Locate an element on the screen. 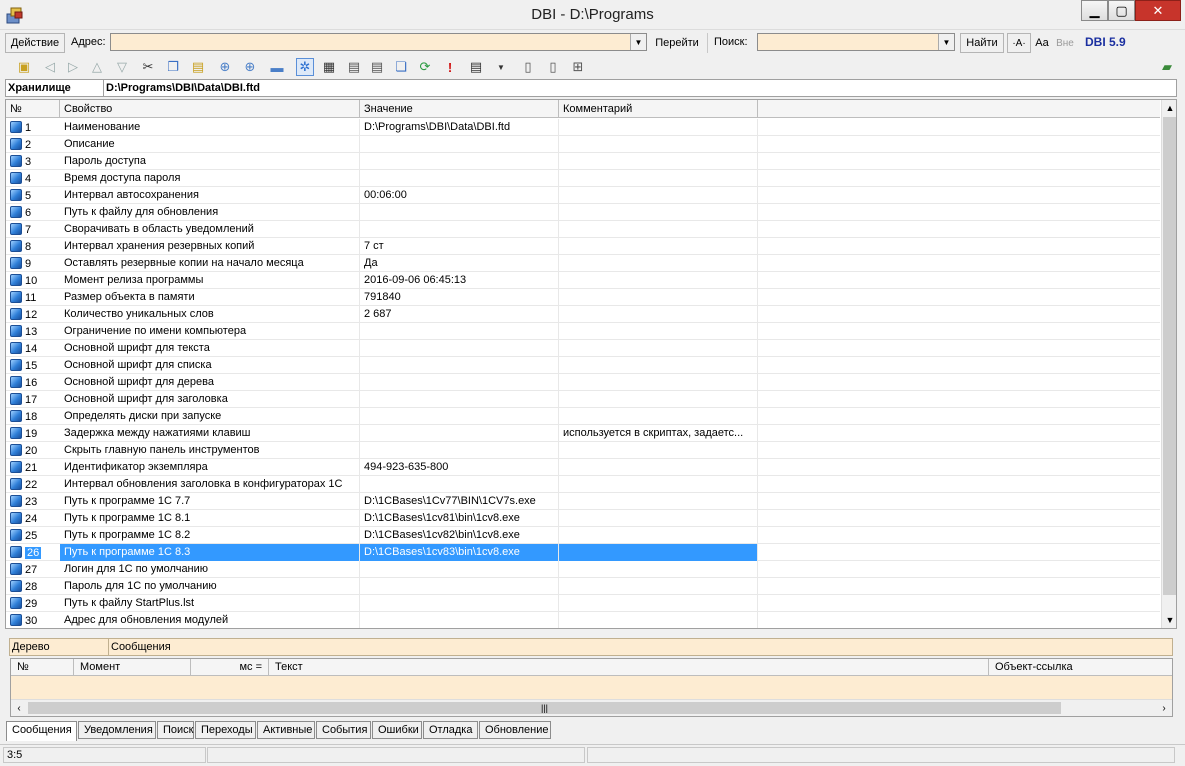 This screenshot has height=766, width=1185. messages-horizontal-scrollbar: ‹ ||| › is located at coordinates (591, 707).